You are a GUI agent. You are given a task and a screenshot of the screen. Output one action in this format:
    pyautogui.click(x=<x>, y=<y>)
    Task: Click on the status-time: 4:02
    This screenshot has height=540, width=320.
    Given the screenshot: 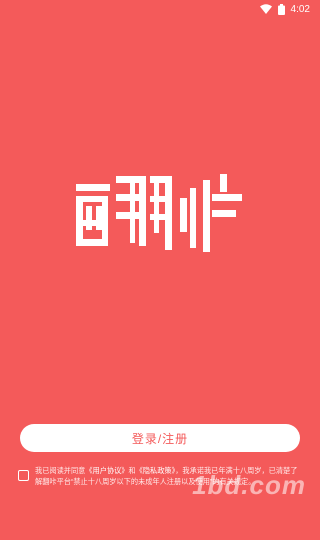 What is the action you would take?
    pyautogui.click(x=300, y=9)
    